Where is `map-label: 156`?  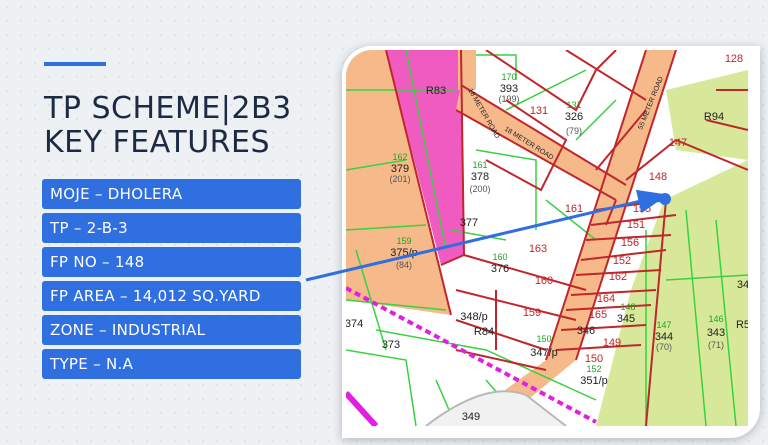 map-label: 156 is located at coordinates (630, 243).